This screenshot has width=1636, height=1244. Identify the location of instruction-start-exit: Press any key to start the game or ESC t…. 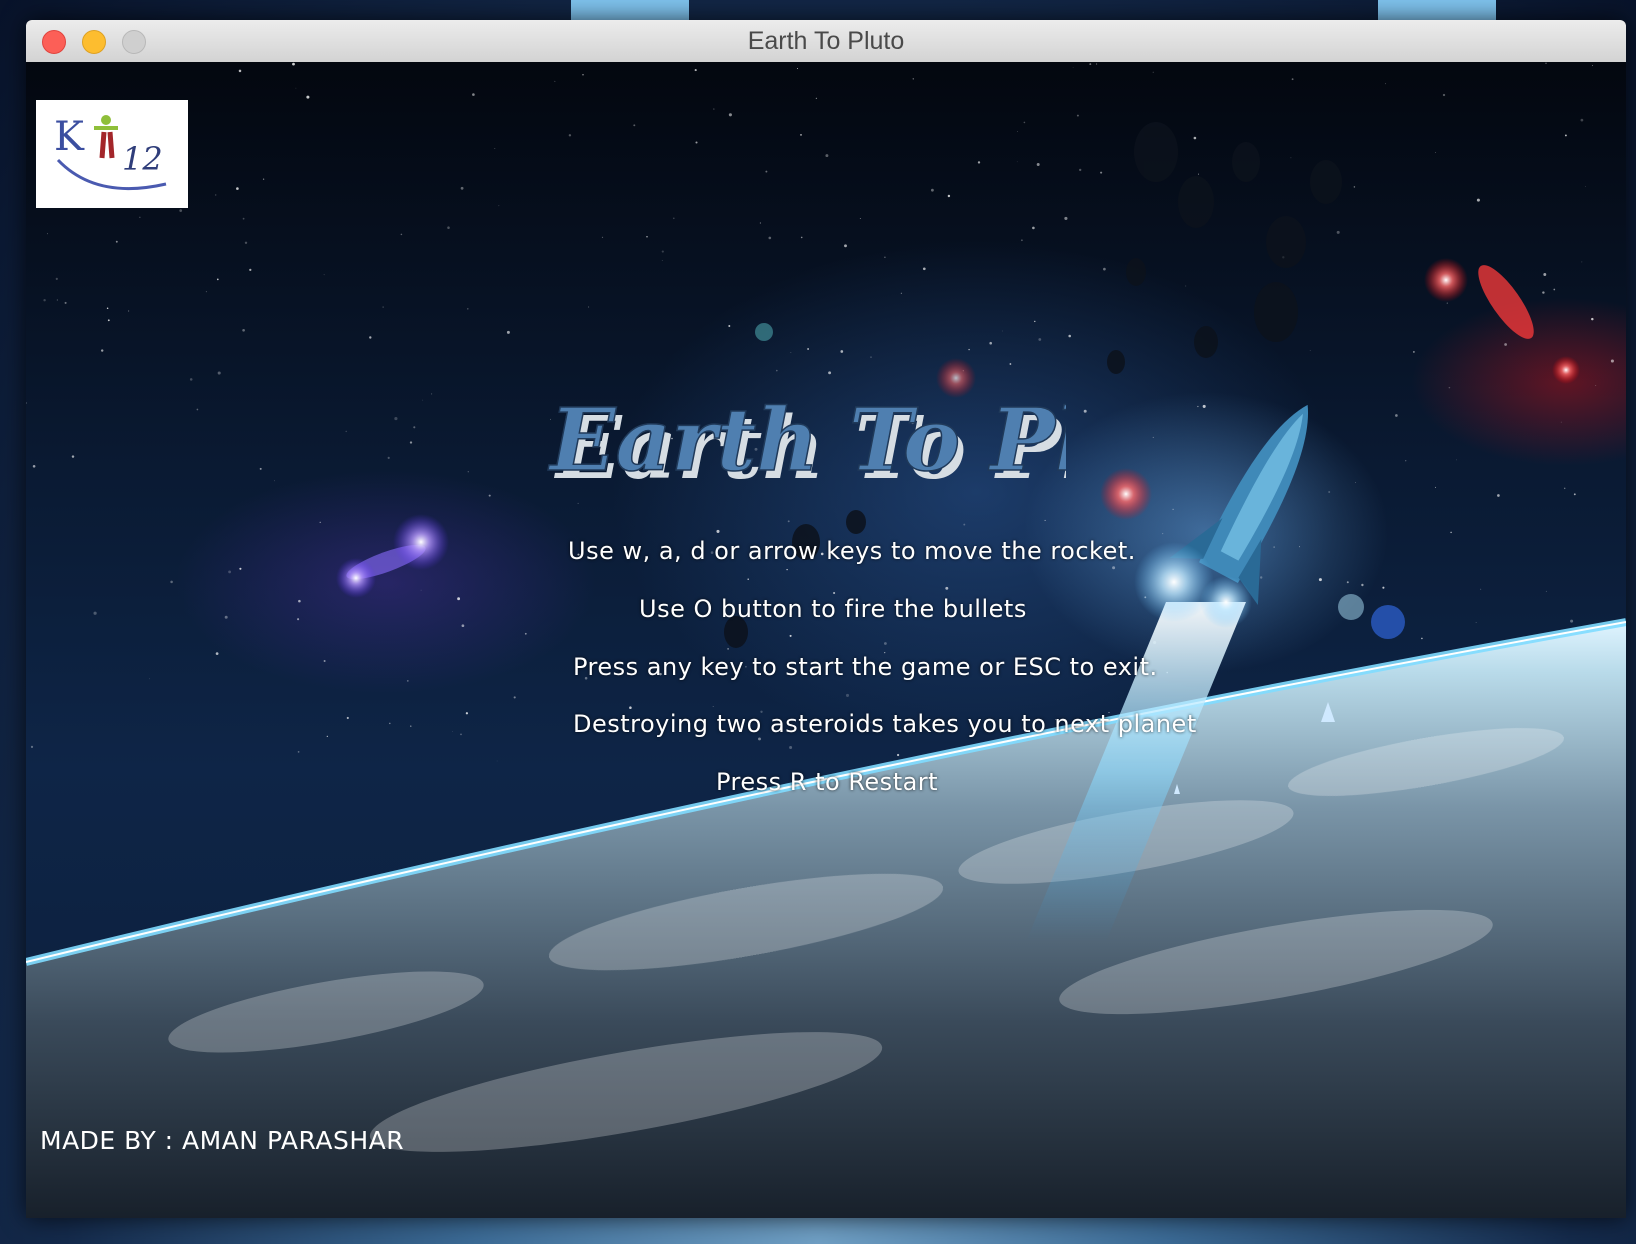
(865, 667).